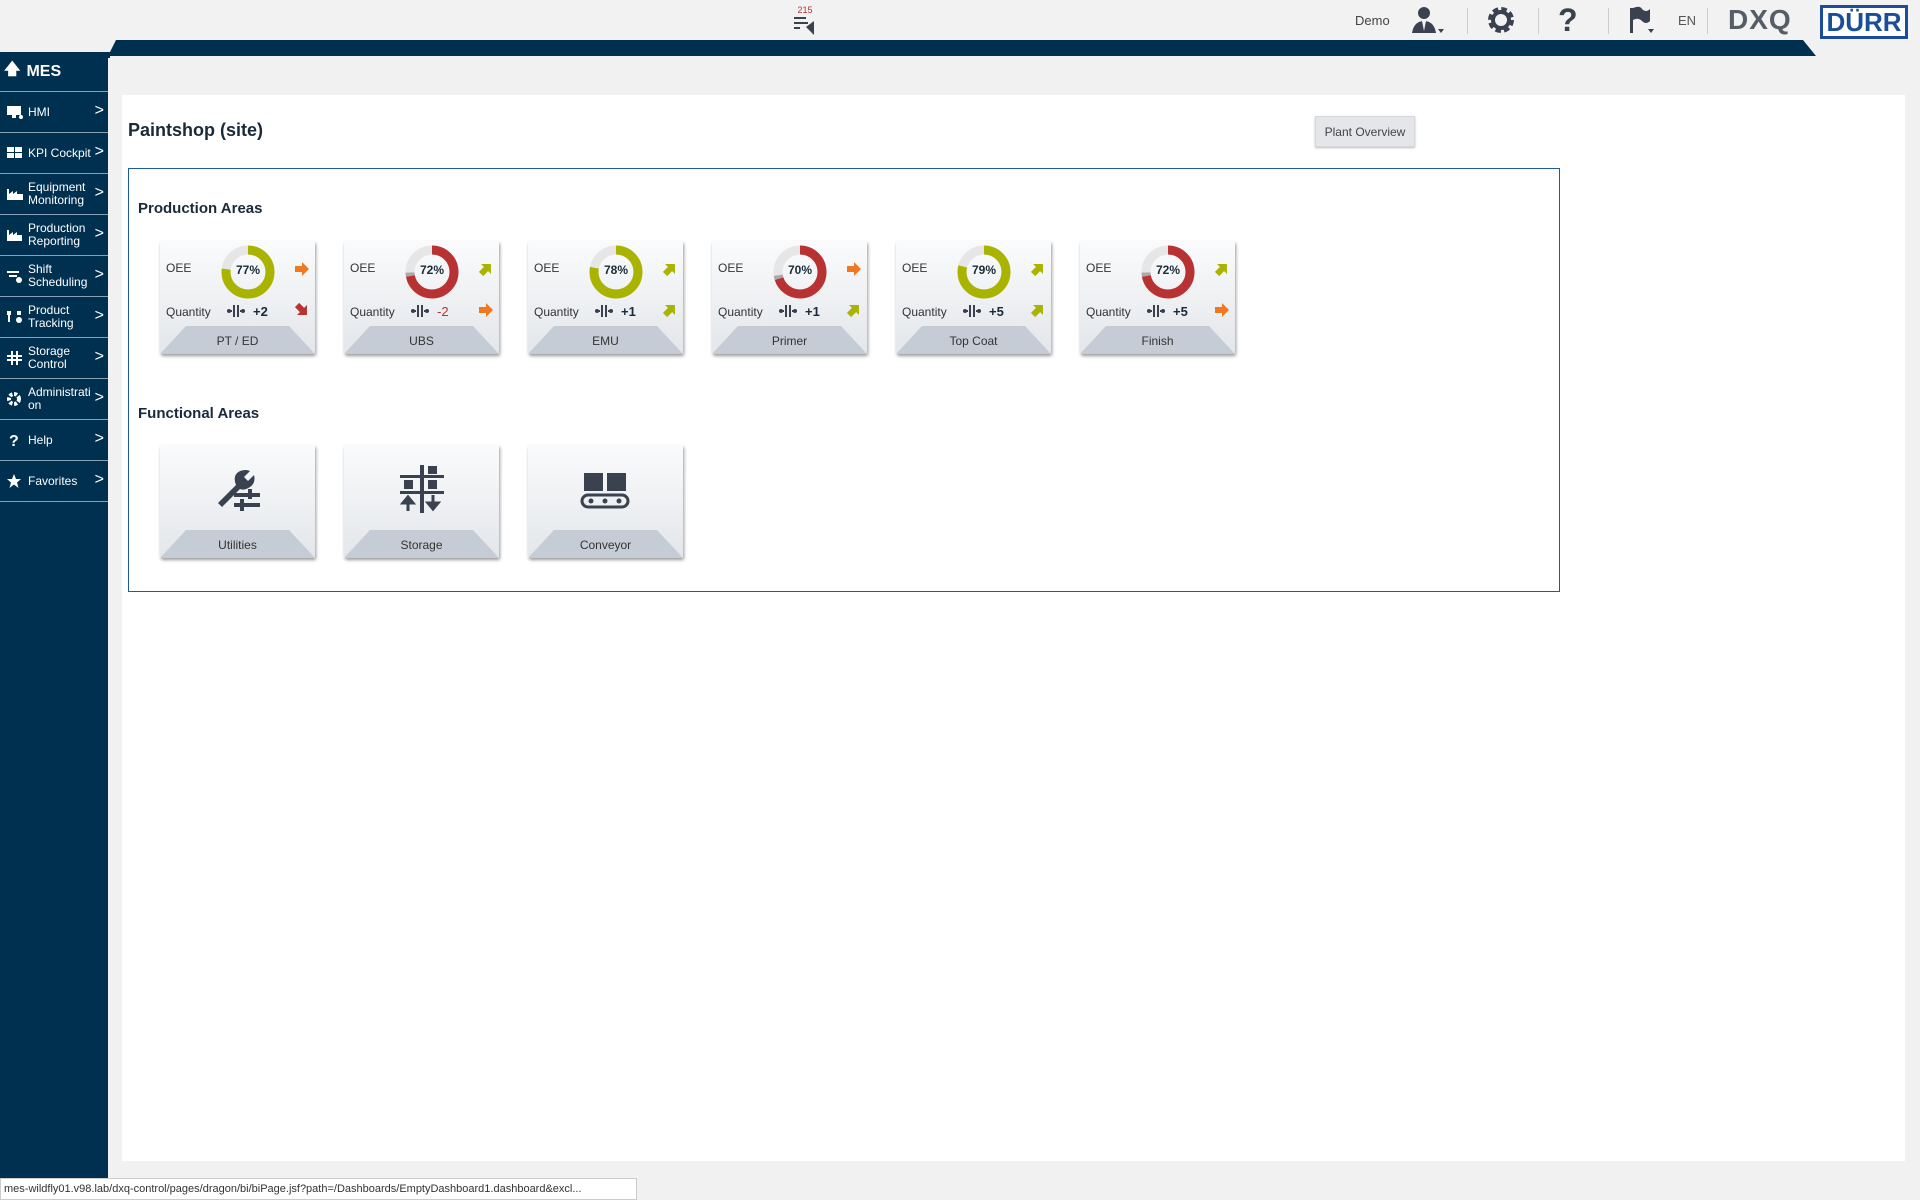 This screenshot has width=1920, height=1200. Describe the element at coordinates (239, 490) in the screenshot. I see `utilities-icon` at that location.